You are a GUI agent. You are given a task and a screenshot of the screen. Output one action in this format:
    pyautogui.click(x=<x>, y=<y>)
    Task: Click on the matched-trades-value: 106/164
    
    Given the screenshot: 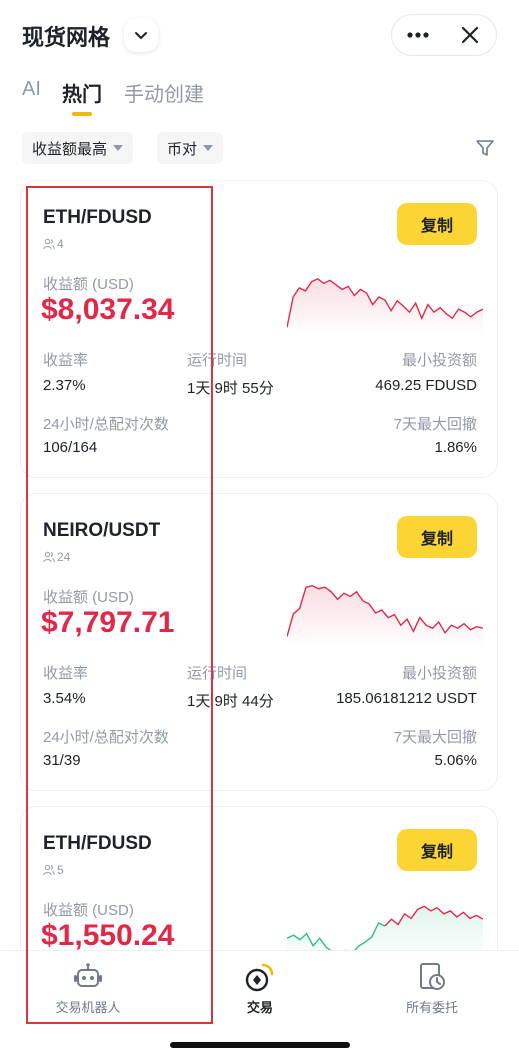 What is the action you would take?
    pyautogui.click(x=70, y=447)
    